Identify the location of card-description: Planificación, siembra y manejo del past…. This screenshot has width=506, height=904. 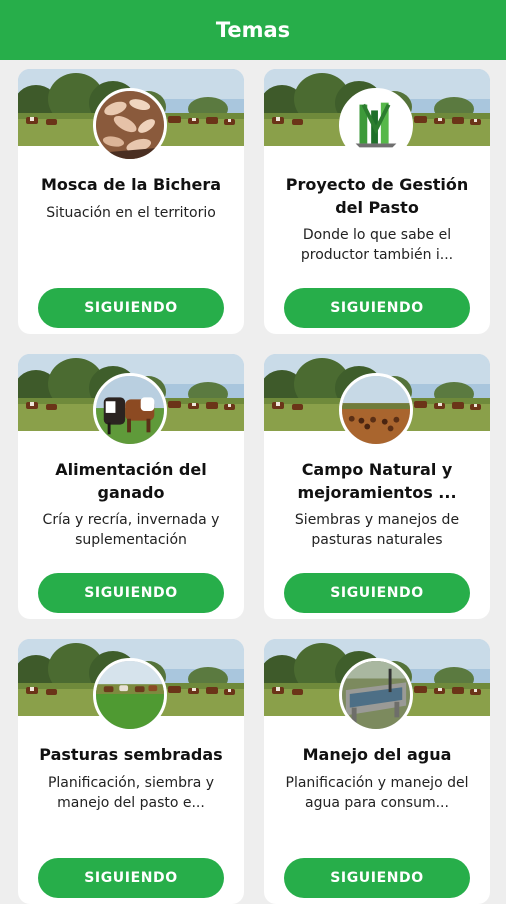
(131, 793).